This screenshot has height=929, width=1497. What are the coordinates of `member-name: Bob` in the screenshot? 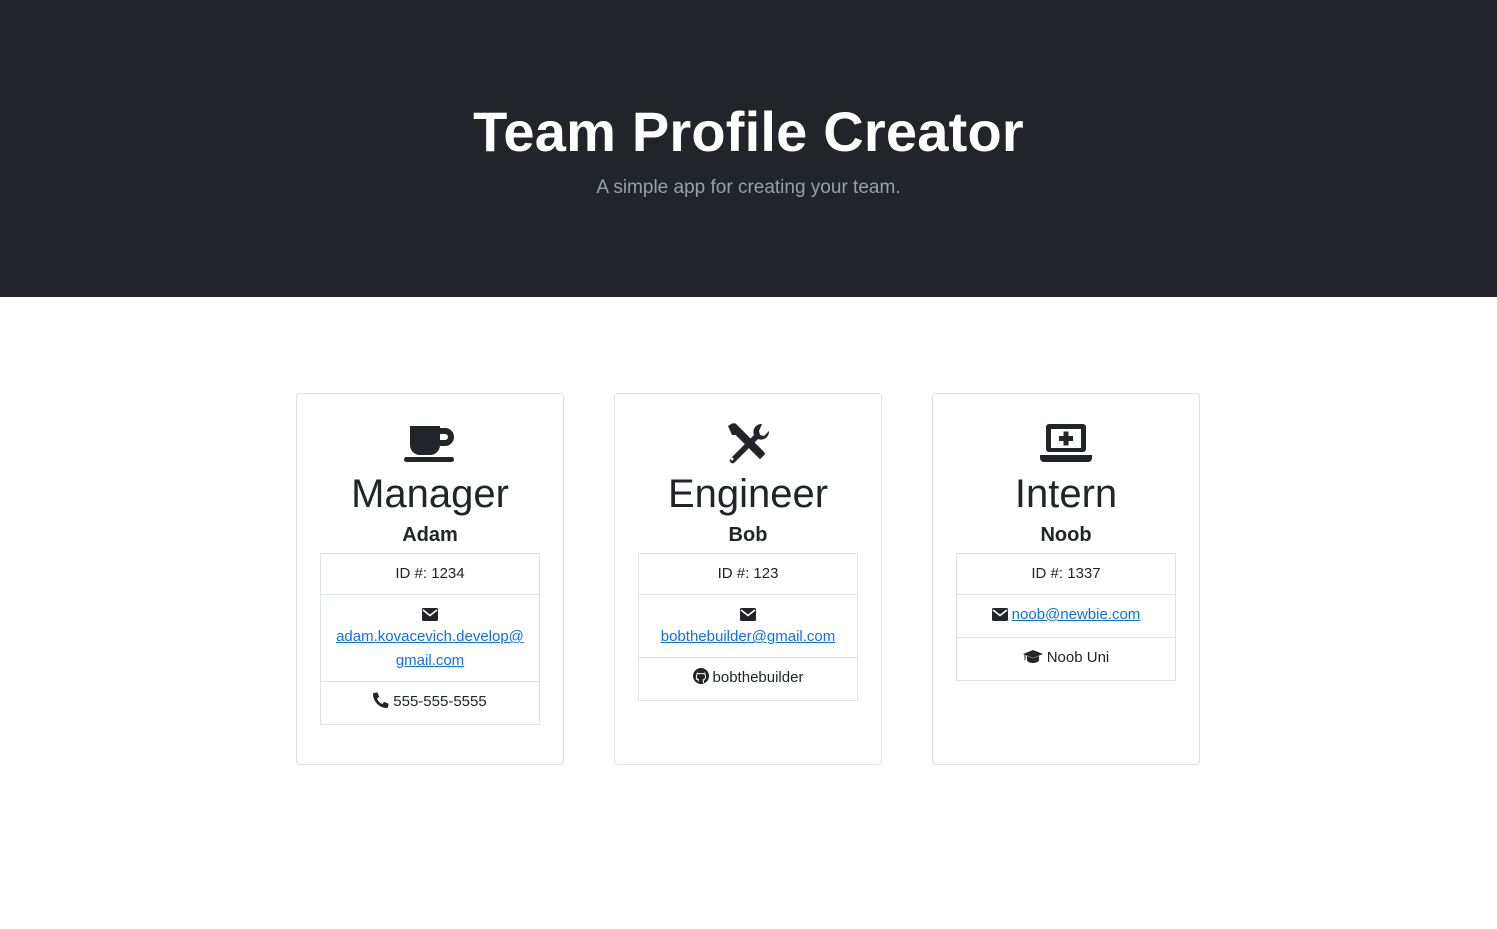 It's located at (748, 535).